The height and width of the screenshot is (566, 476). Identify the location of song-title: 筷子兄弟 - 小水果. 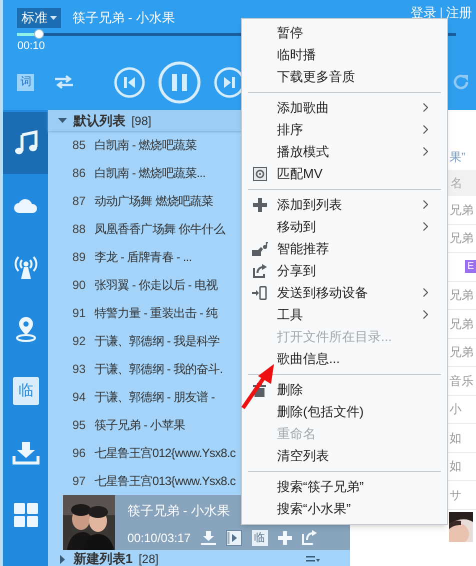
(123, 18).